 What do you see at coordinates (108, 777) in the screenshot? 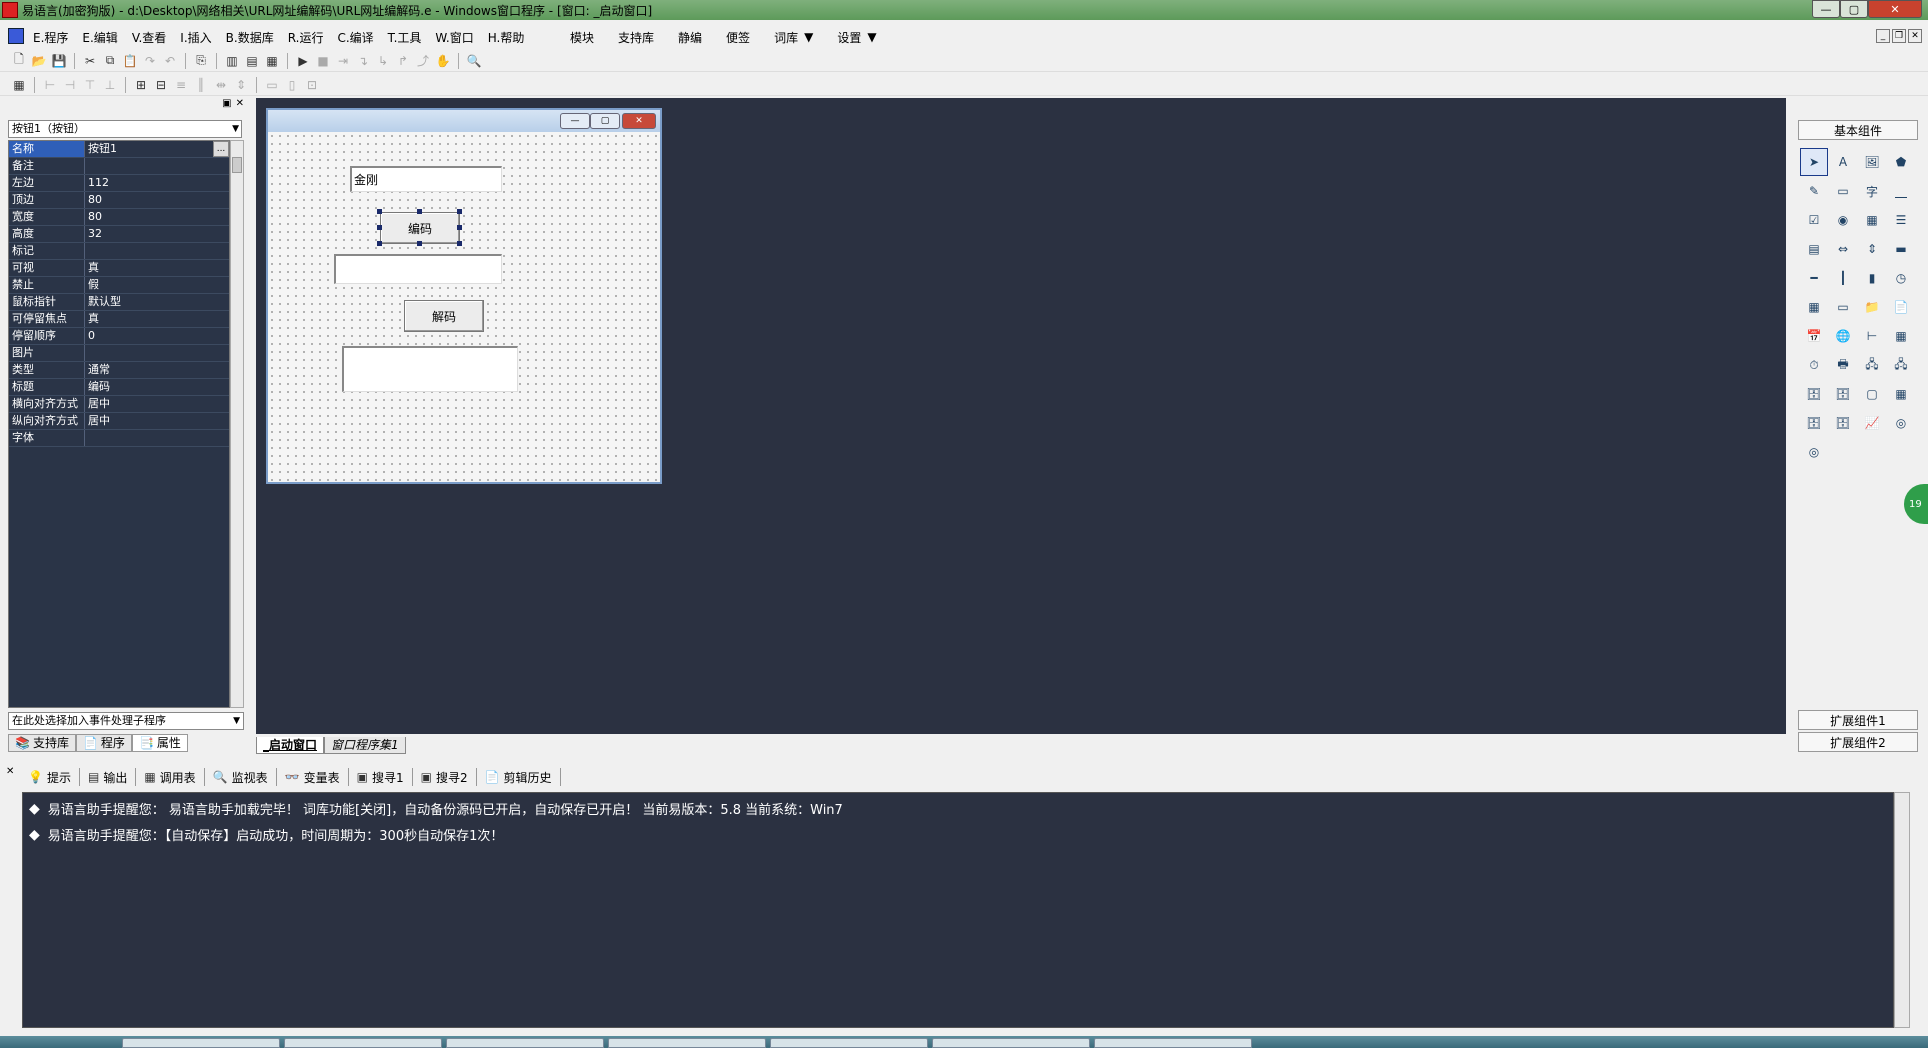
I see `tab-output: ▤ 输出` at bounding box center [108, 777].